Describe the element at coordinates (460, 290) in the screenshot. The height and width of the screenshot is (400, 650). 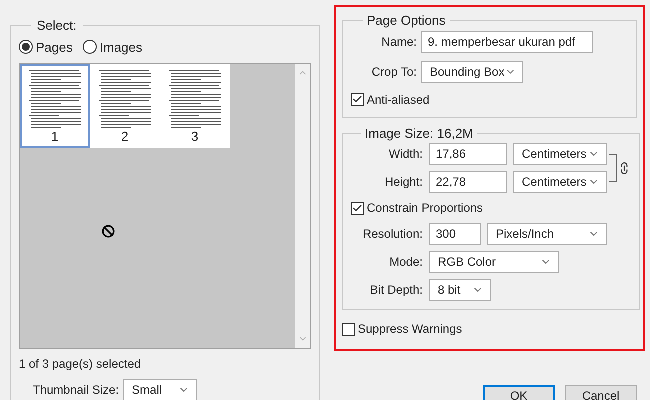
I see `dropdown: 8 bit` at that location.